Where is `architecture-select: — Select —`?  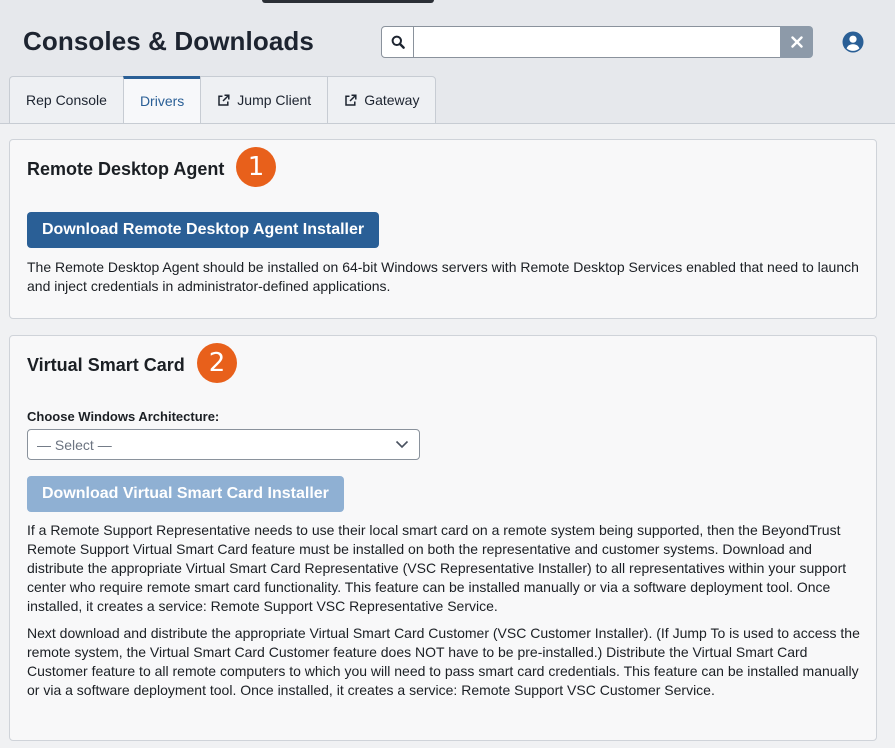
architecture-select: — Select — is located at coordinates (223, 444).